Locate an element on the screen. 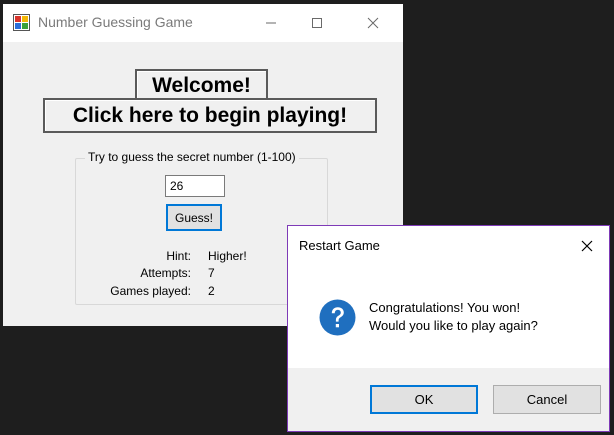 This screenshot has width=614, height=435. close-button is located at coordinates (373, 23).